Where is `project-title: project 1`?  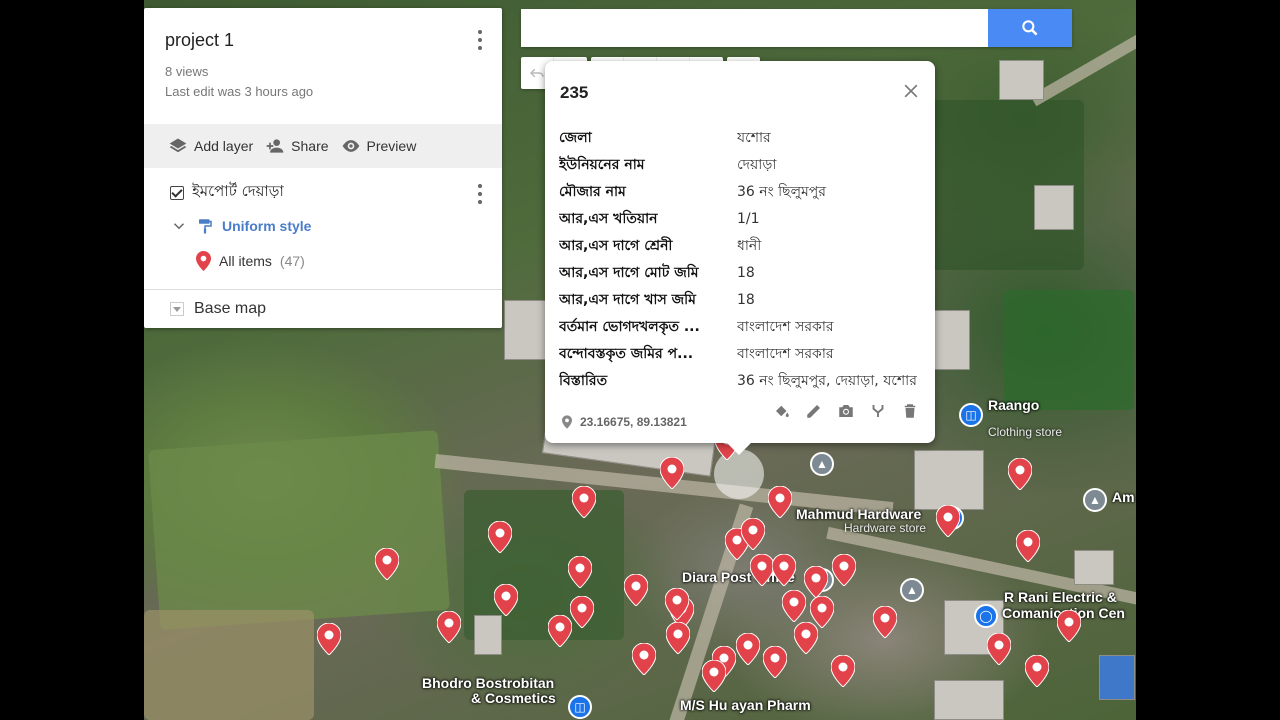
project-title: project 1 is located at coordinates (323, 40).